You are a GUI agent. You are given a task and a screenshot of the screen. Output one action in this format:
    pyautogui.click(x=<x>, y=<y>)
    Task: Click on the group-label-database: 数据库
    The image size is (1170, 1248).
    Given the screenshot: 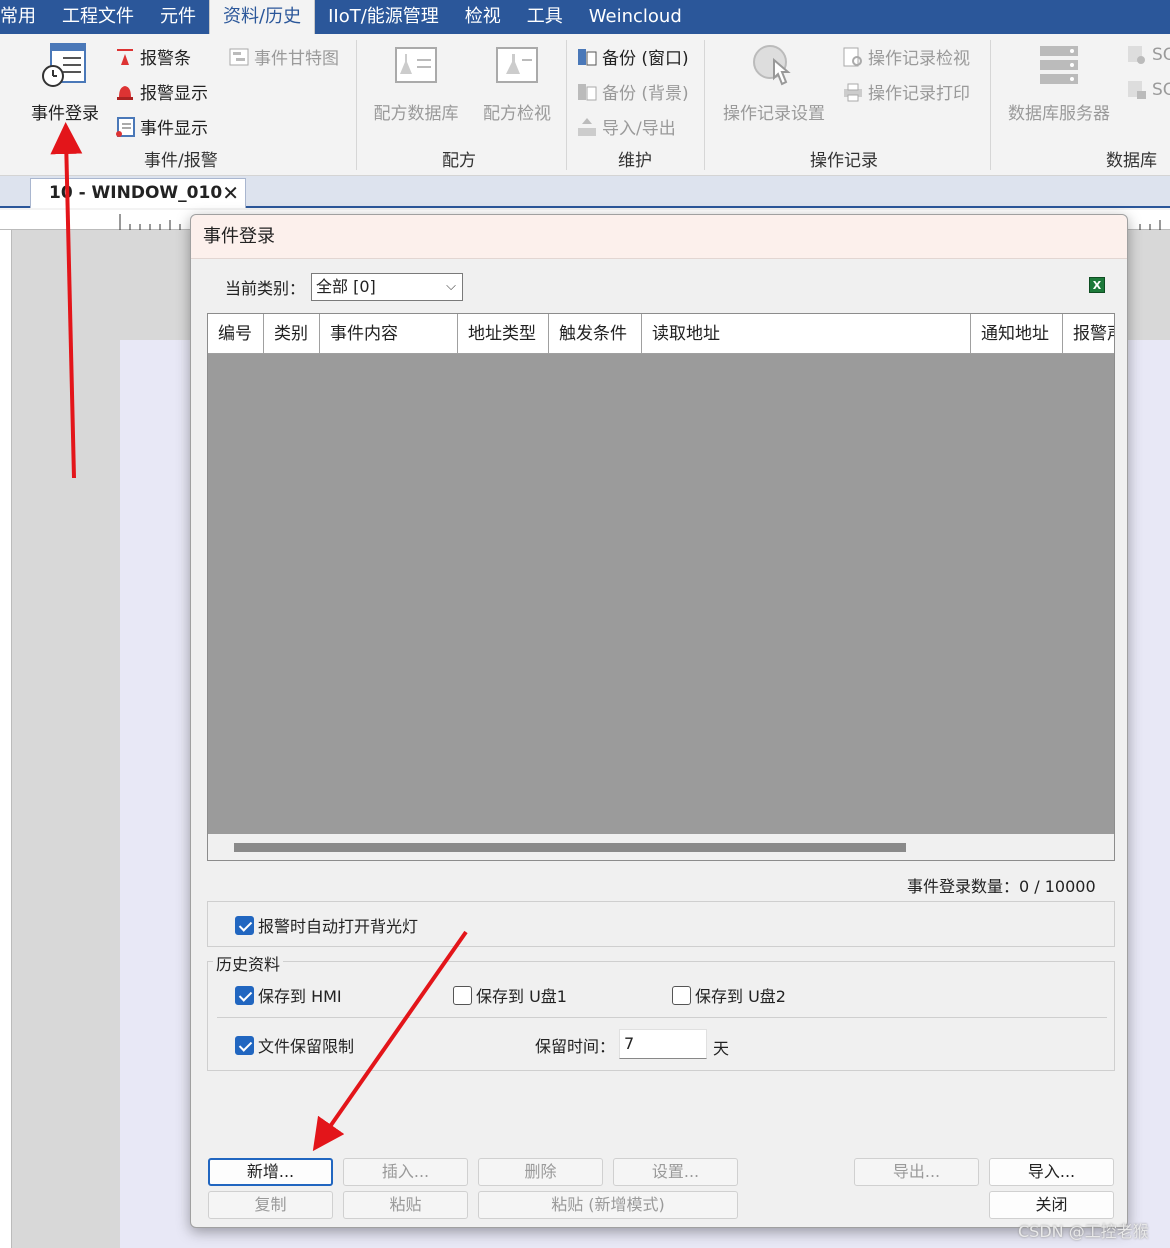 What is the action you would take?
    pyautogui.click(x=1131, y=161)
    